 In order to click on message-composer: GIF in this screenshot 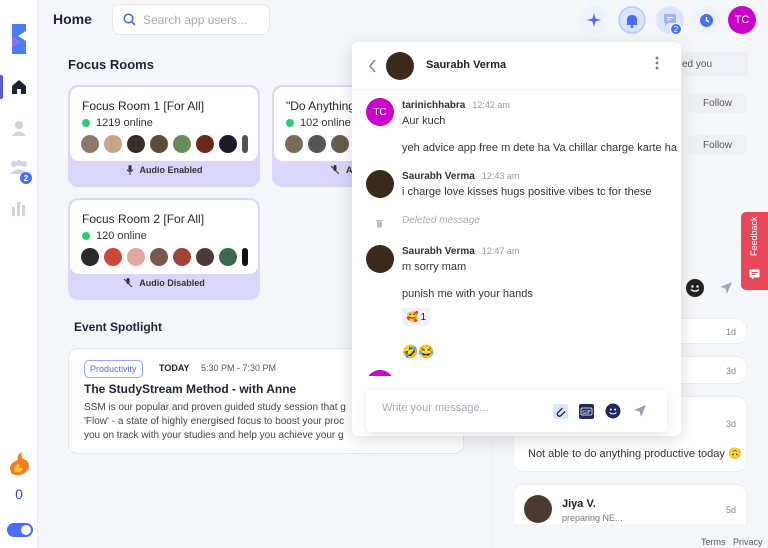, I will do `click(516, 411)`.